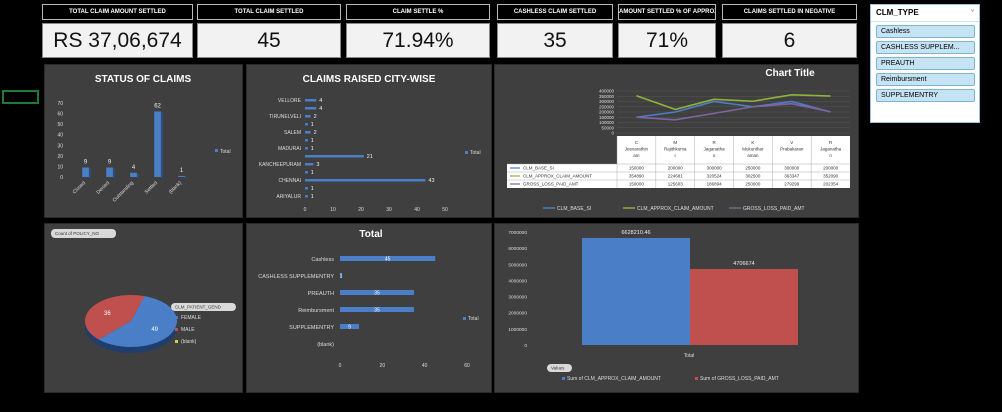 The height and width of the screenshot is (412, 1002). Describe the element at coordinates (739, 379) in the screenshot. I see `legend-label: Sum of GROSS_LOSS_PAID_AMT` at that location.